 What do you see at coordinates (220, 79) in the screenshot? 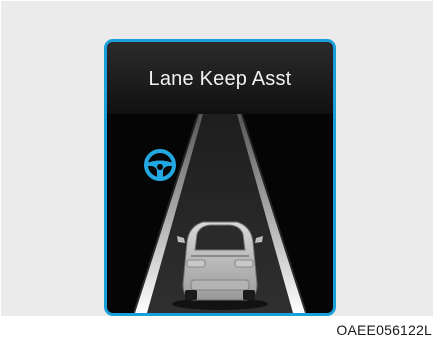
I see `display-title: Lane Keep Asst` at bounding box center [220, 79].